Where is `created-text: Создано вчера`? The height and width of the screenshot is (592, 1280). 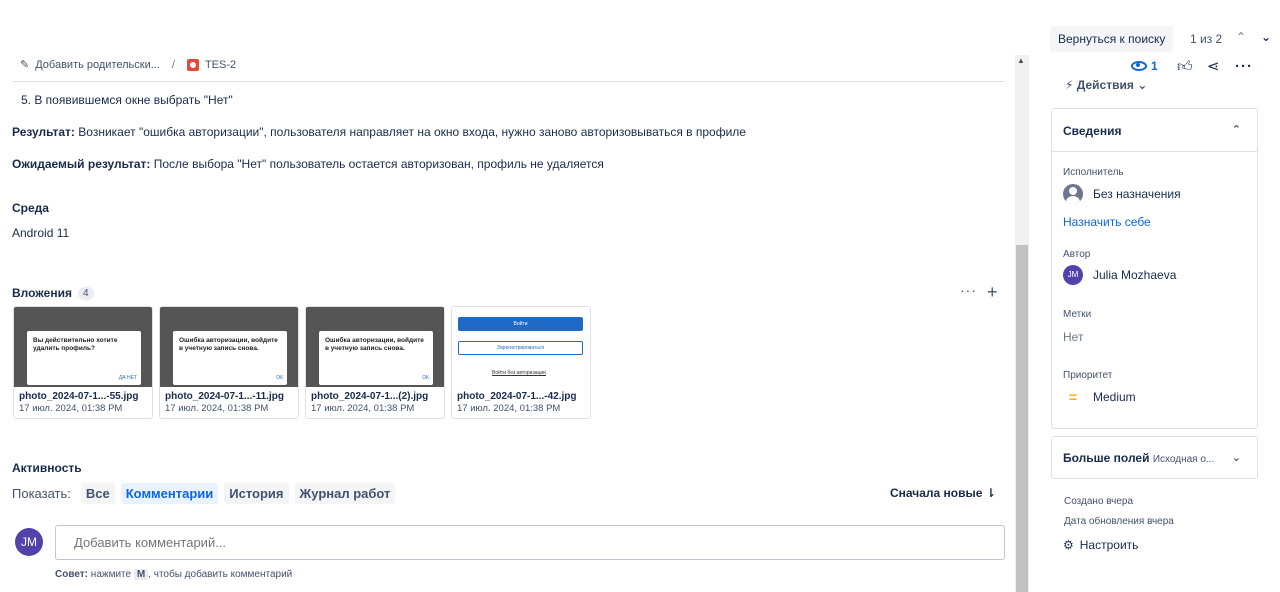
created-text: Создано вчера is located at coordinates (1099, 501).